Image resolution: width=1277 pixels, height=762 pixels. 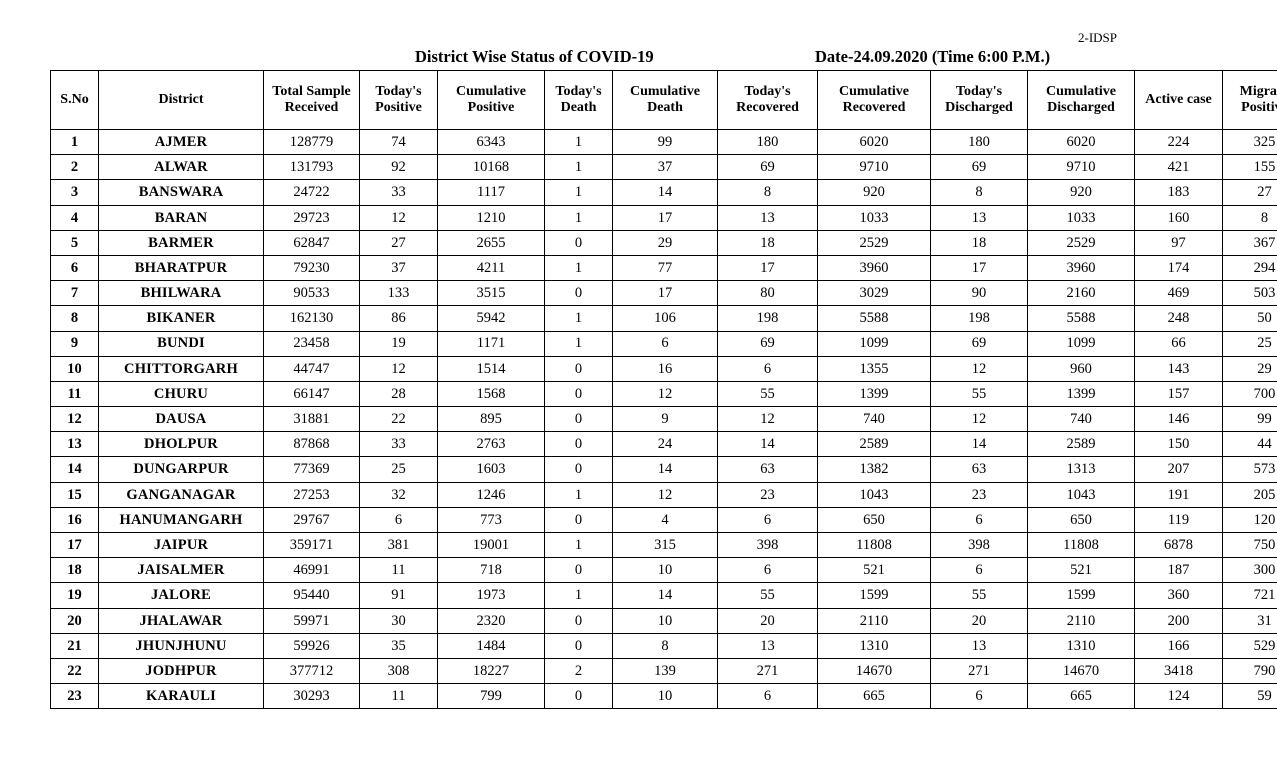 What do you see at coordinates (979, 469) in the screenshot?
I see `cell-tdis: 63` at bounding box center [979, 469].